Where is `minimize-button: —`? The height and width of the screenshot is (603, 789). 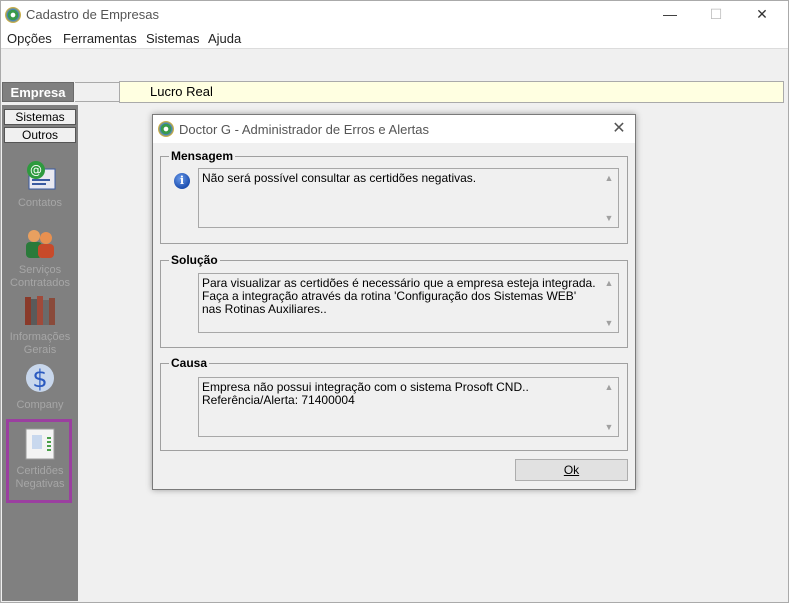
minimize-button: — is located at coordinates (670, 14).